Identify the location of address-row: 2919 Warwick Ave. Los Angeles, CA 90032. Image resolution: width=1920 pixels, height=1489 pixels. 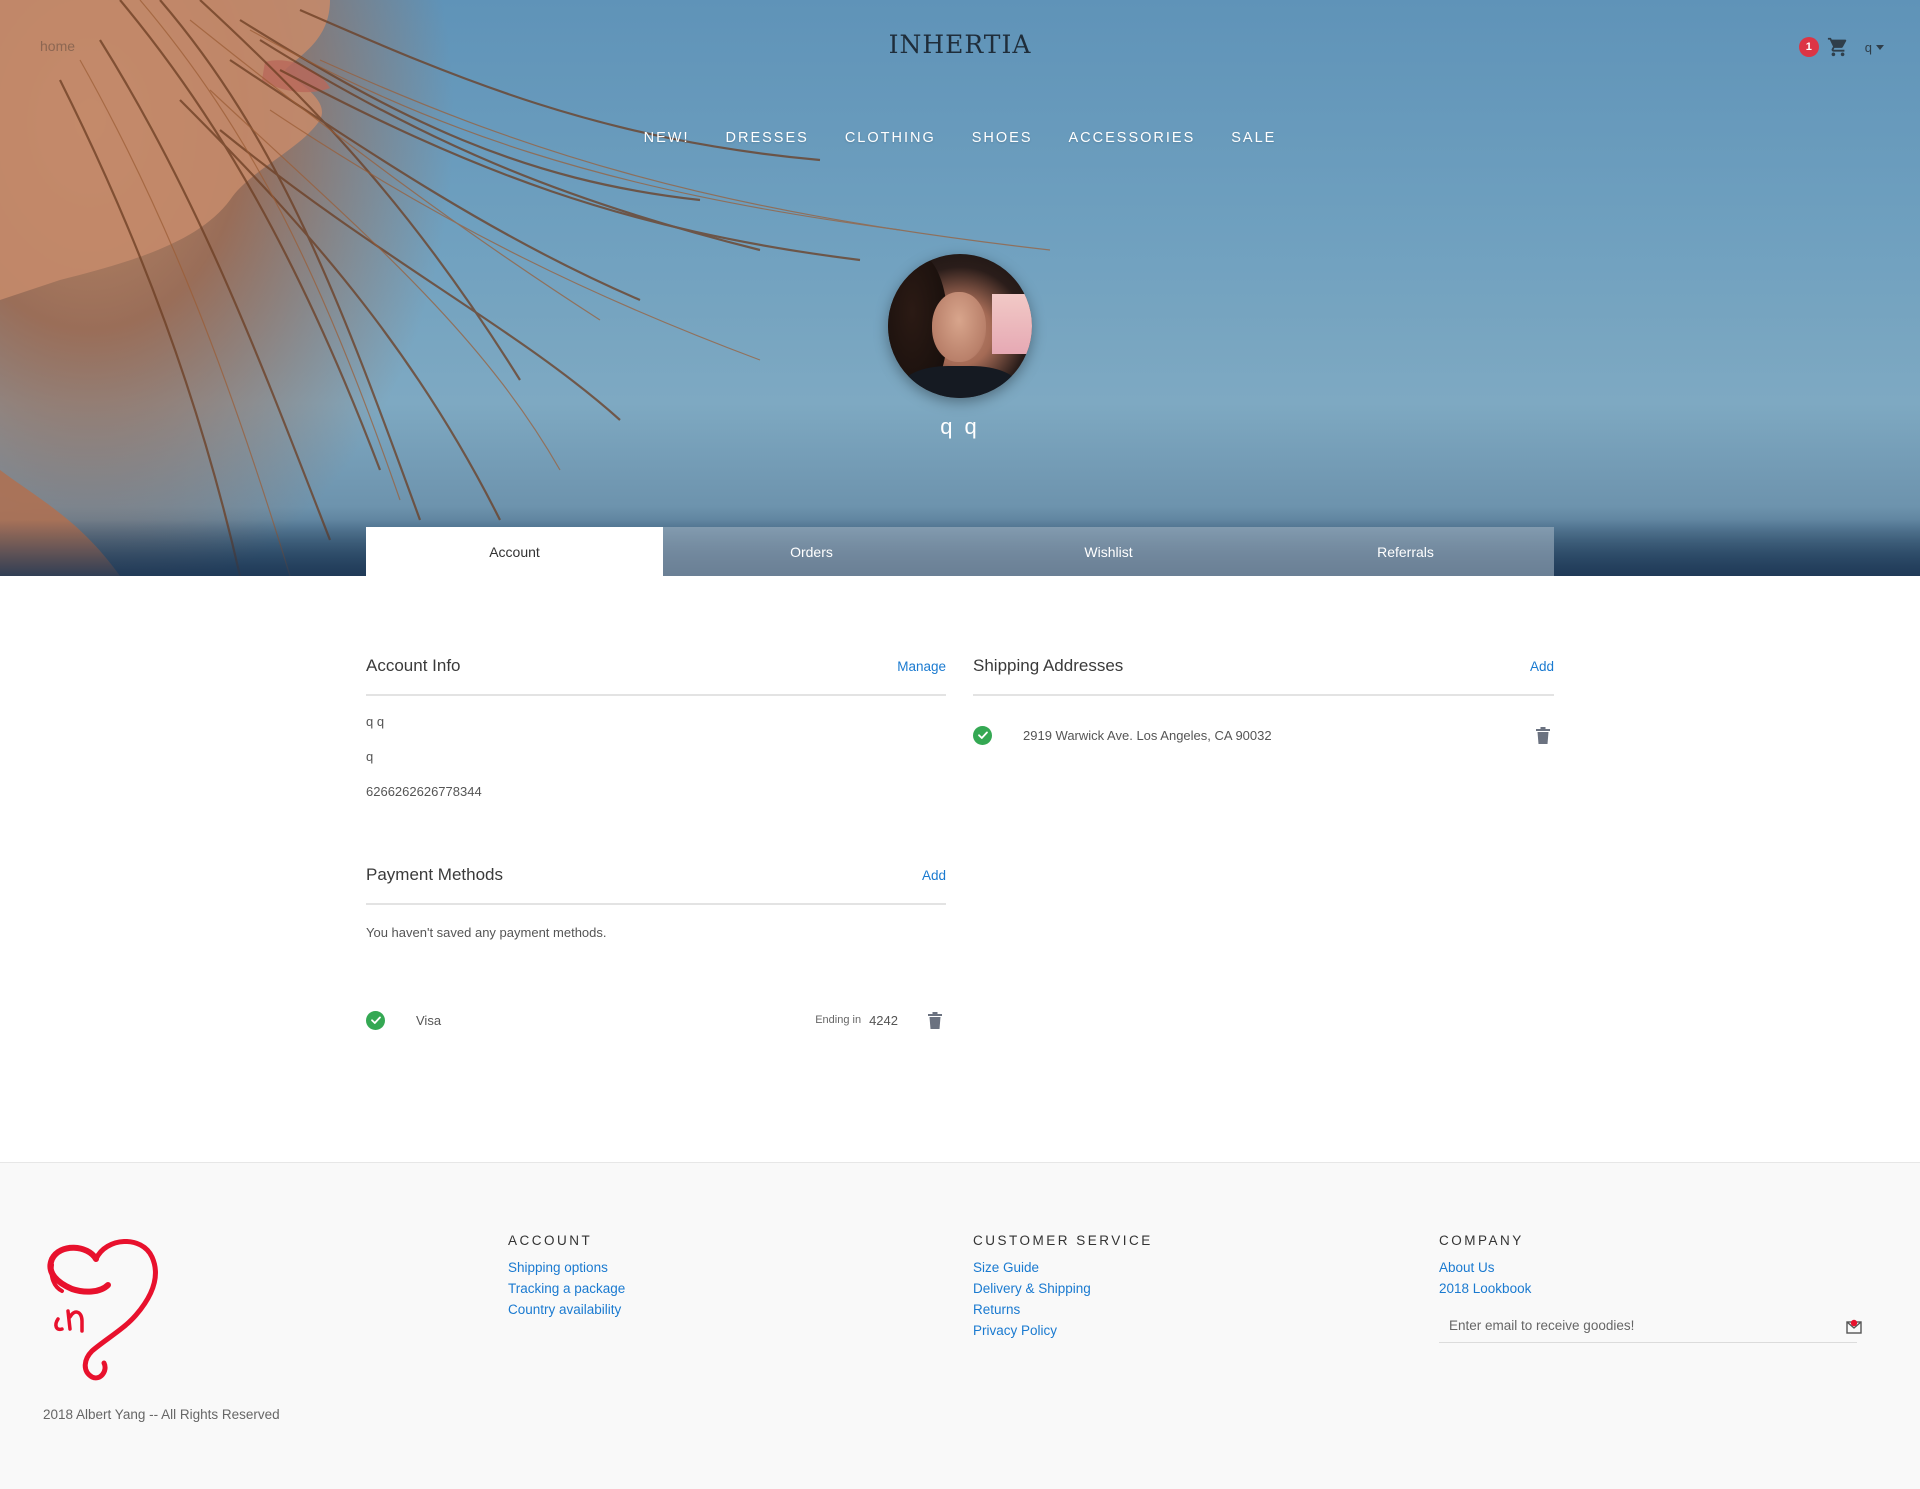
(1263, 735).